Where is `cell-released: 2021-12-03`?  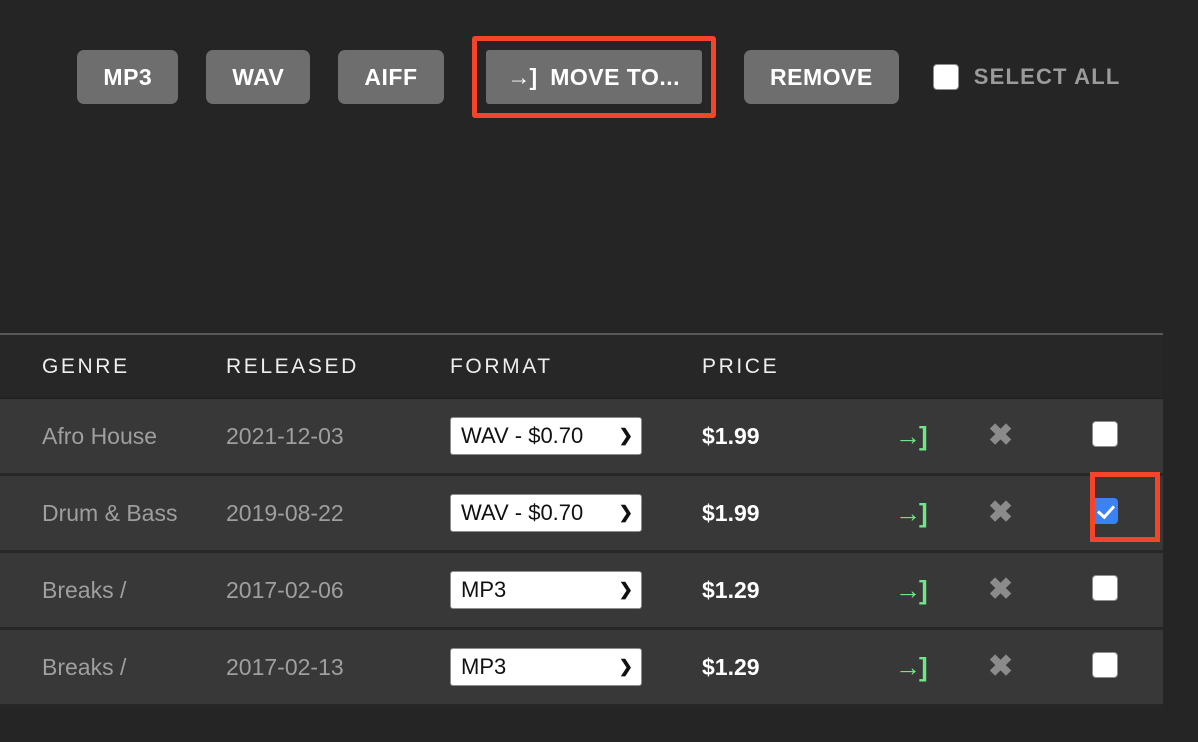 cell-released: 2021-12-03 is located at coordinates (285, 435).